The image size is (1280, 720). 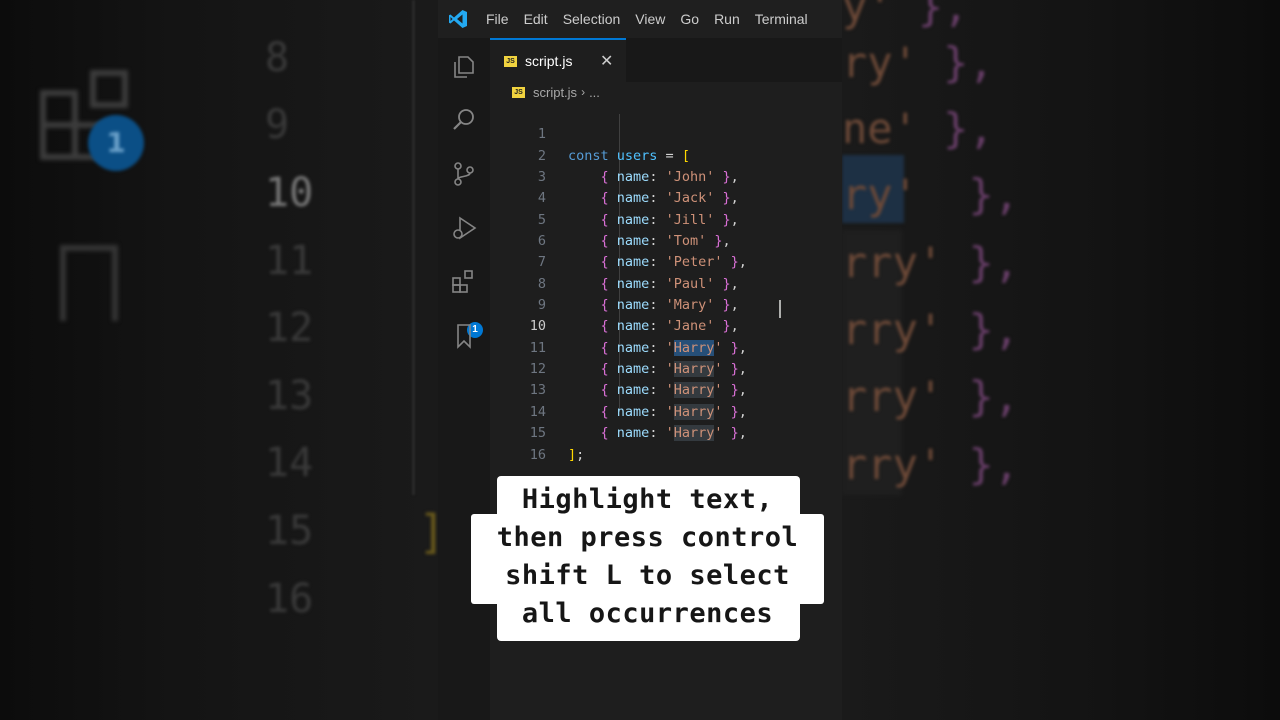 I want to click on menu-bar: File Edit Selection View Go Run Terminal, so click(x=640, y=19).